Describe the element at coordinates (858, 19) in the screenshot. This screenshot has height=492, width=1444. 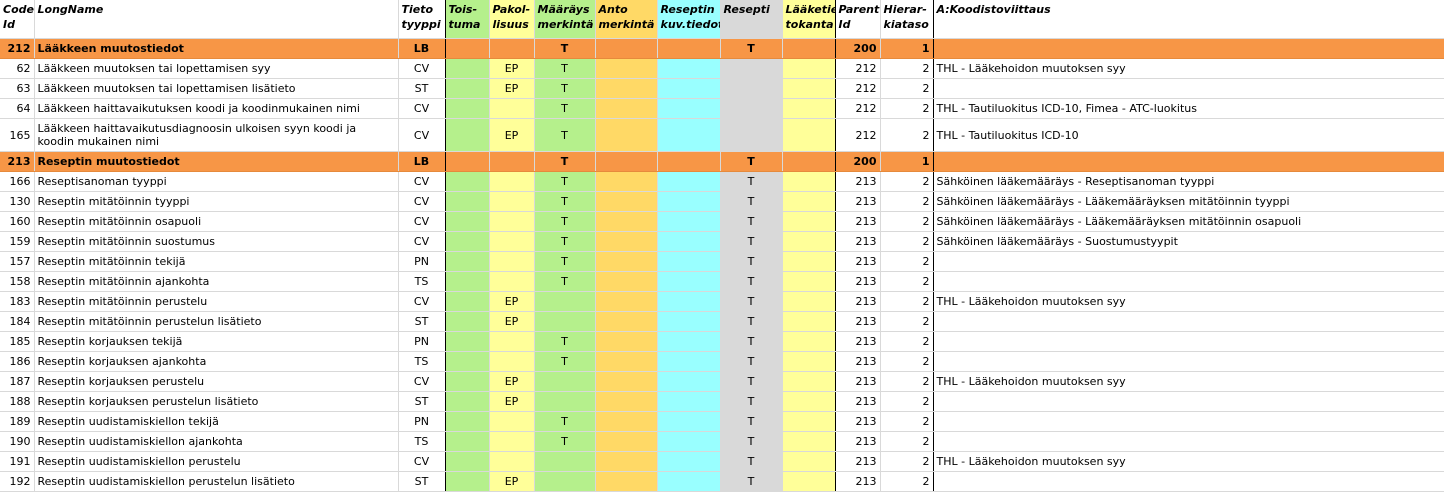
I see `header-parent-id: Parent Id` at that location.